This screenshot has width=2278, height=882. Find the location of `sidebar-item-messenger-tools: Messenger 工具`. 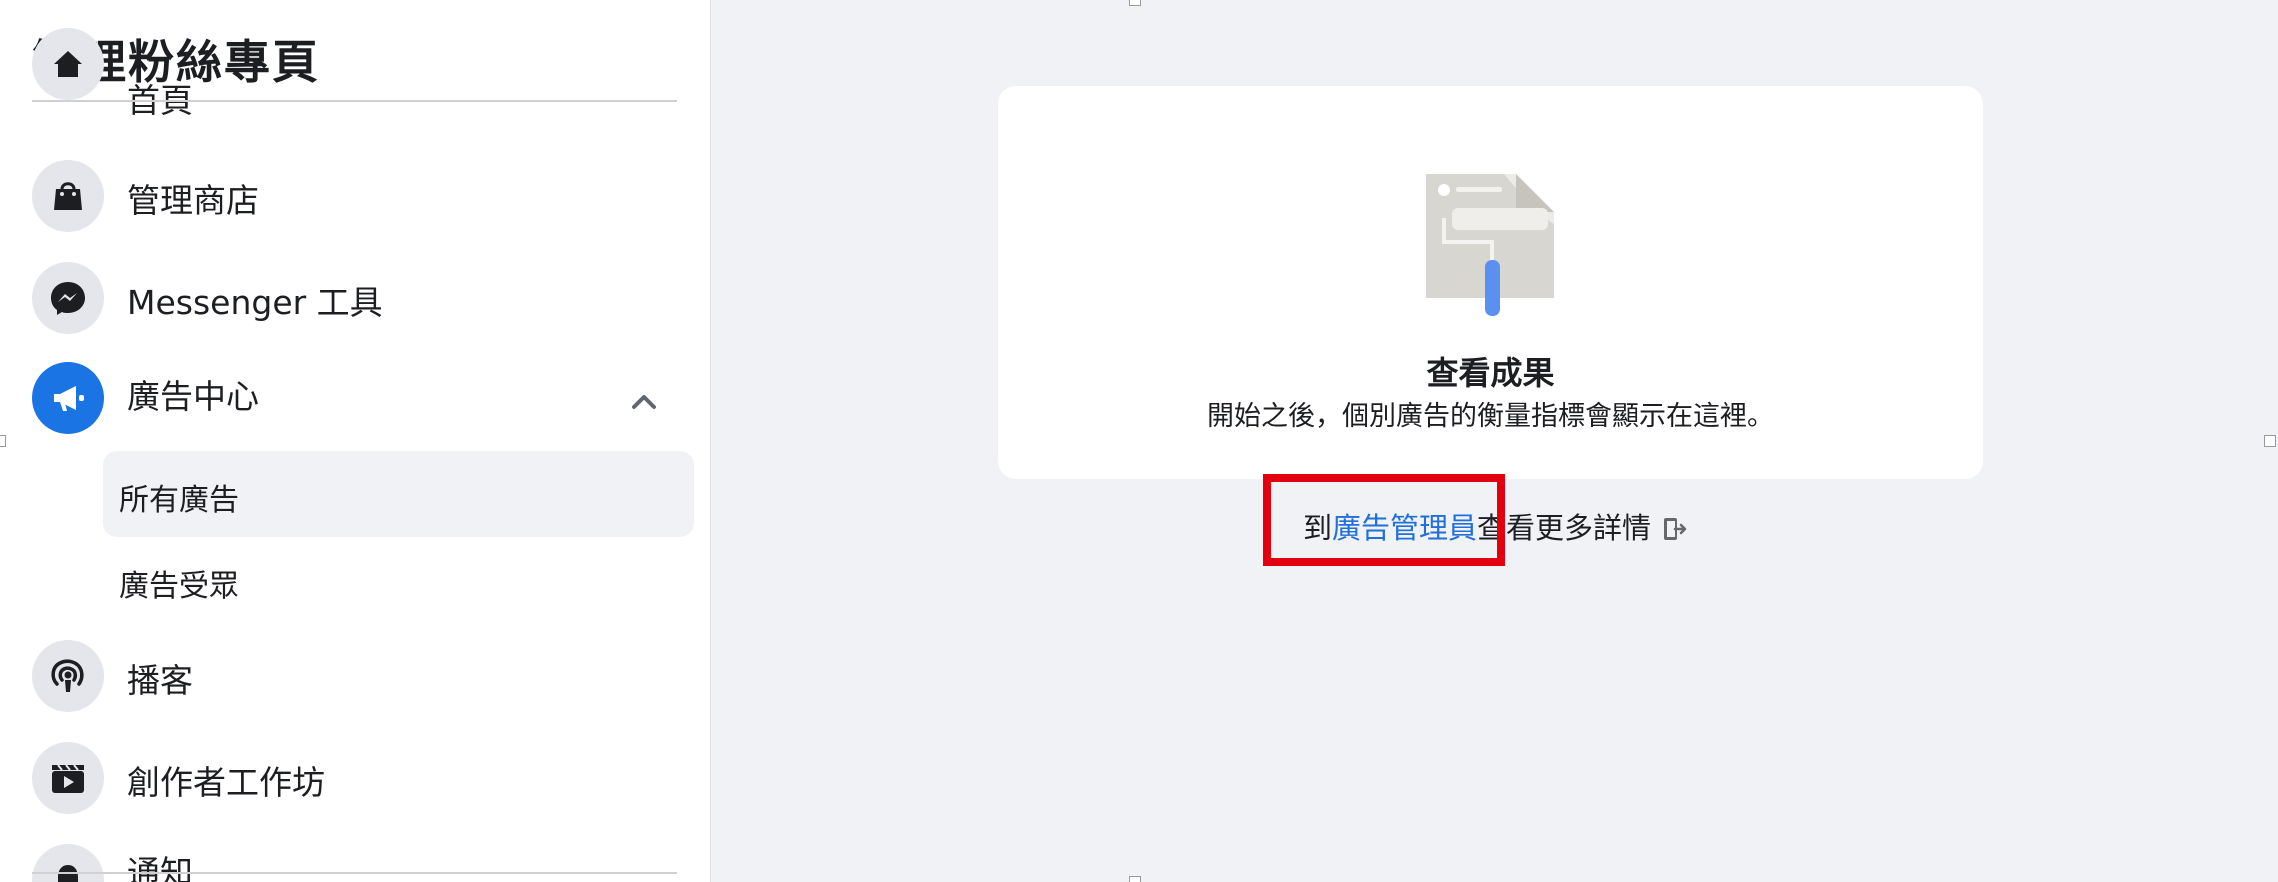

sidebar-item-messenger-tools: Messenger 工具 is located at coordinates (355, 298).